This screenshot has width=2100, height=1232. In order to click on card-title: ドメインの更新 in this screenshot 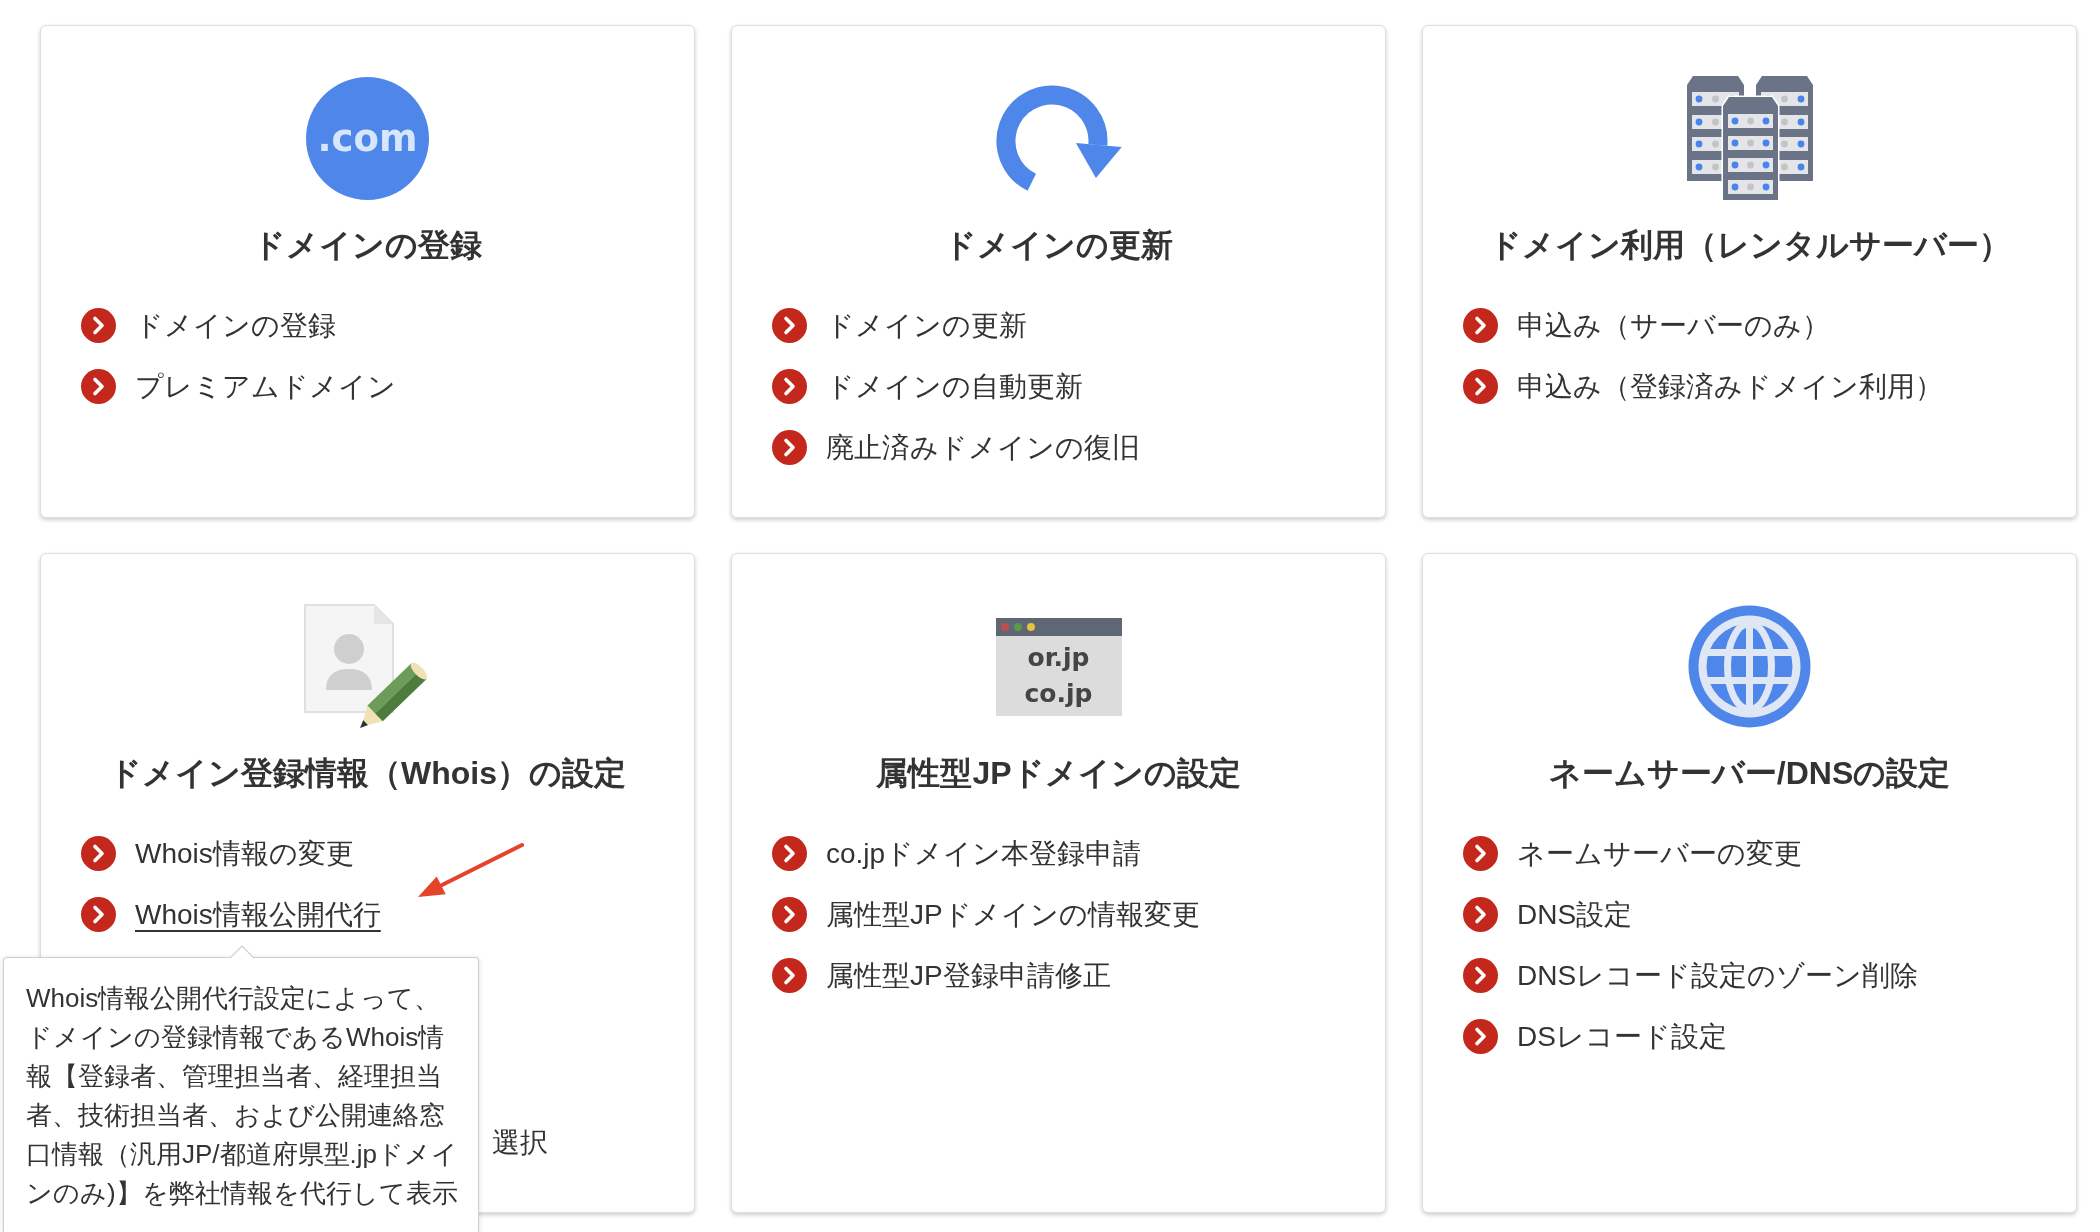, I will do `click(1058, 245)`.